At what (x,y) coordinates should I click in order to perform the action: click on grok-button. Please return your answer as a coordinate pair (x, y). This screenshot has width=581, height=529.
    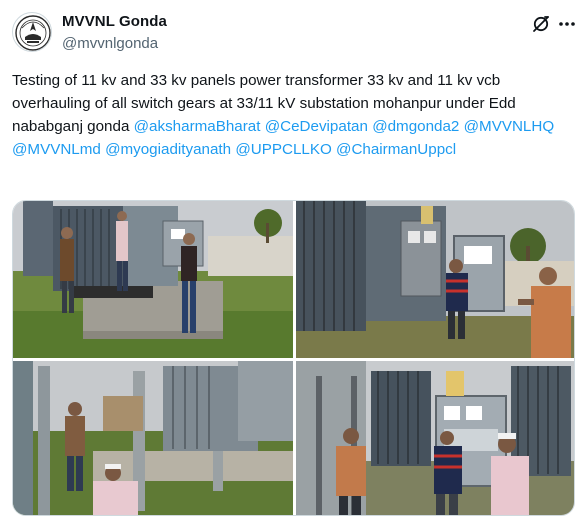
    Looking at the image, I should click on (541, 24).